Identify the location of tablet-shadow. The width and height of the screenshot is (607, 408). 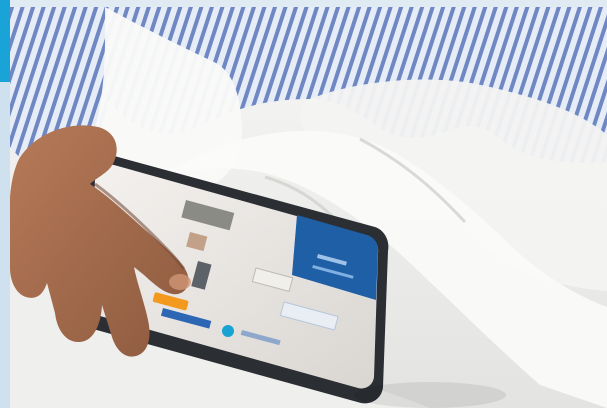
(430, 395).